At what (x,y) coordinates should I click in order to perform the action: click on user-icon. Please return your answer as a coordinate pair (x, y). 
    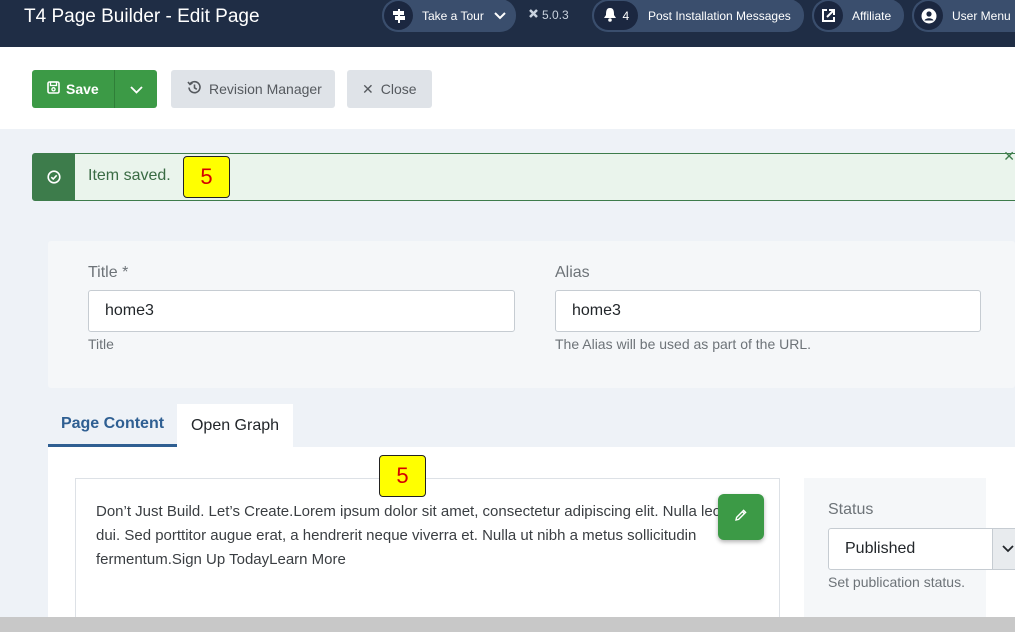
    Looking at the image, I should click on (928, 15).